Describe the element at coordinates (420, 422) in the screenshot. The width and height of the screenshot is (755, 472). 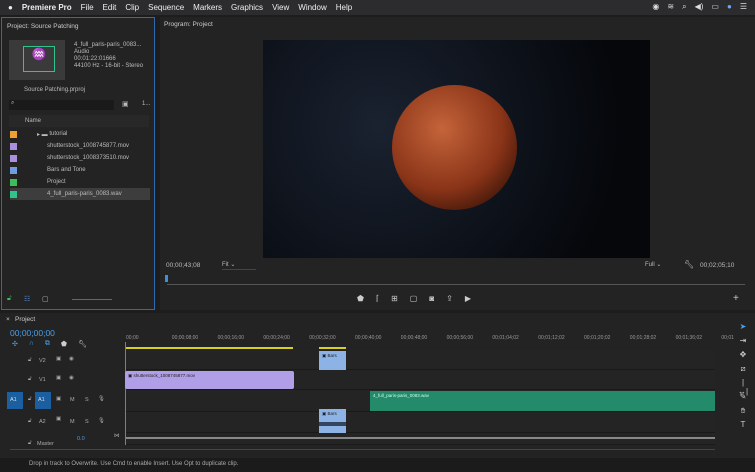
I see `track-a2` at that location.